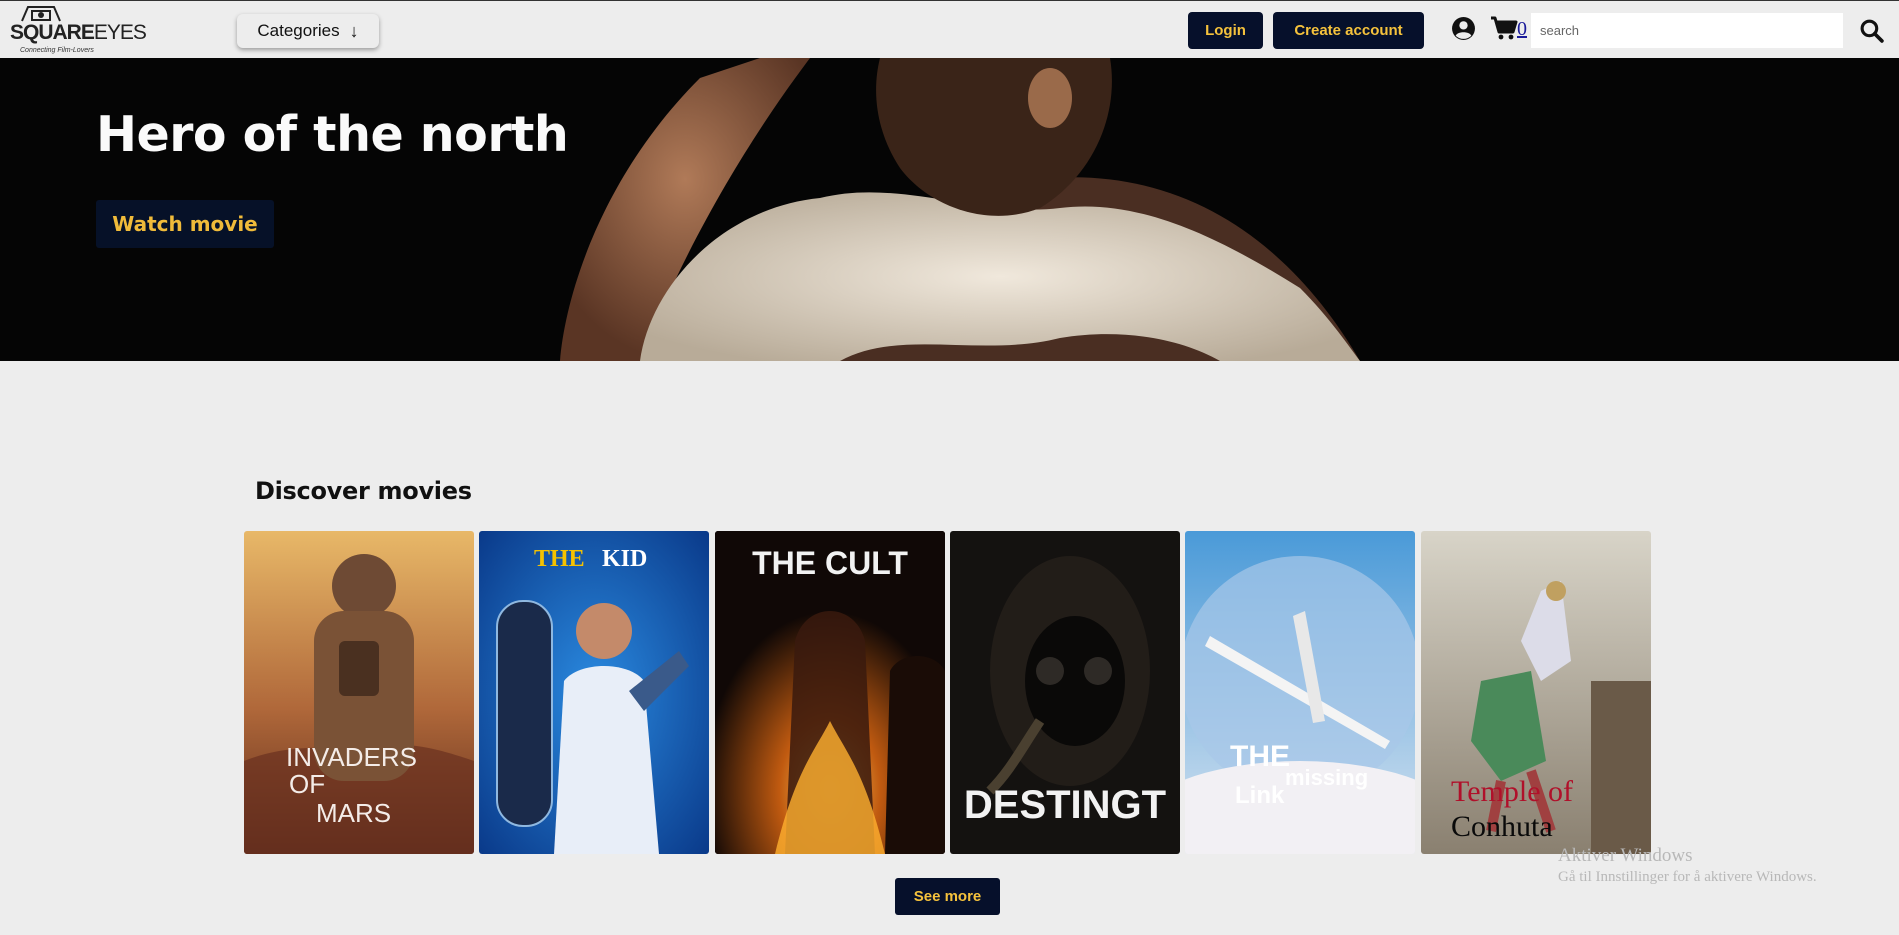 This screenshot has width=1899, height=935. I want to click on logo-wordmark: SQUAREEYES, so click(78, 33).